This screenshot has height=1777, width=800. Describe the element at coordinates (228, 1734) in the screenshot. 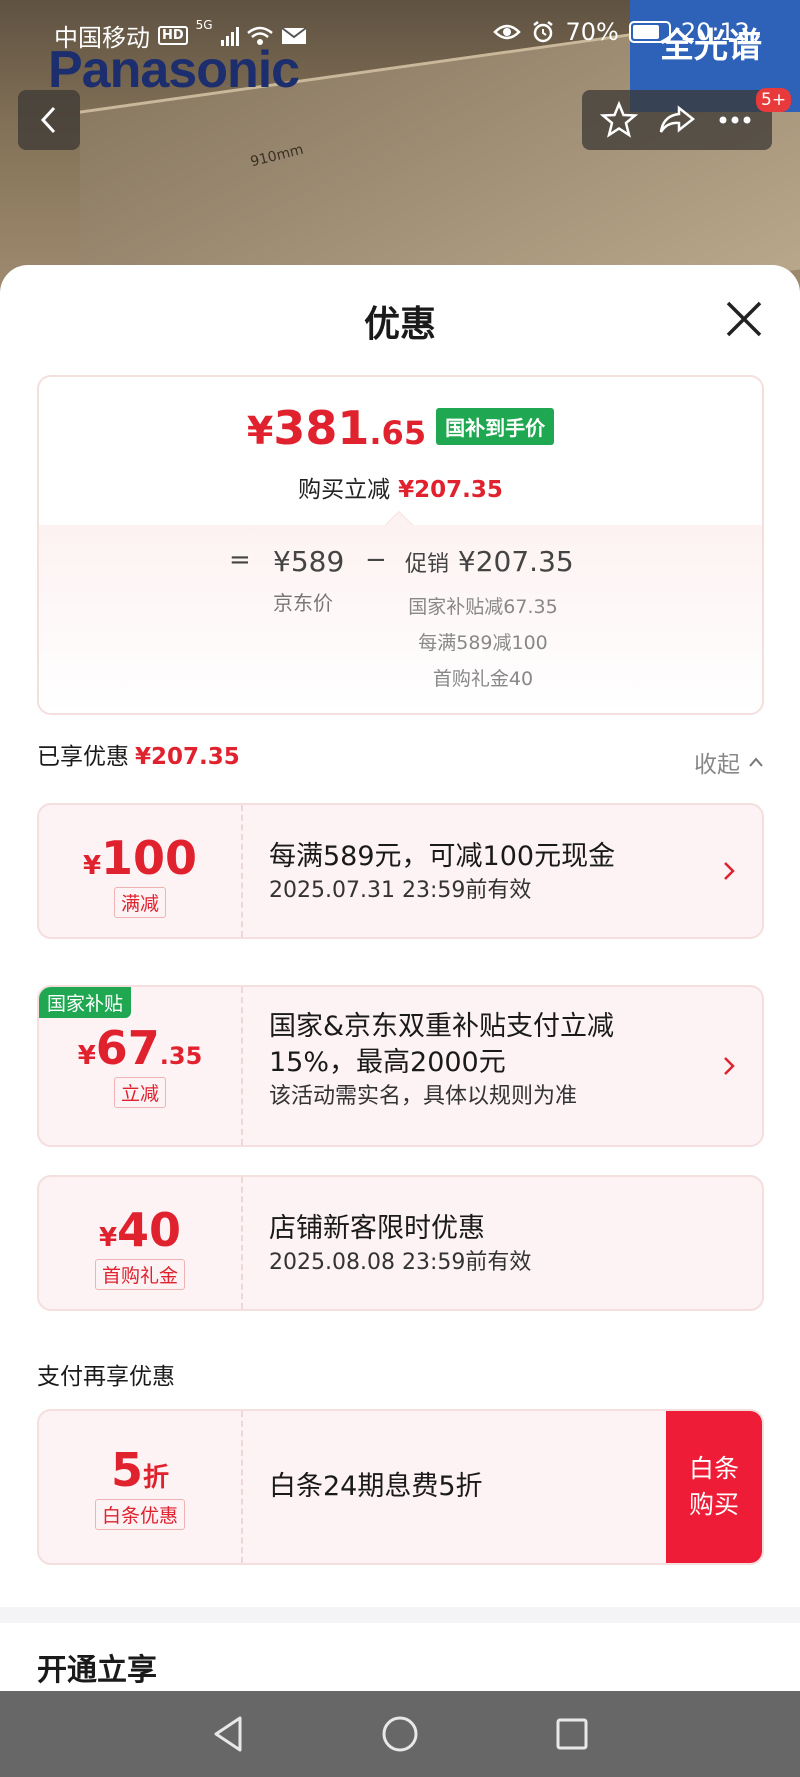

I see `nav-back-icon` at that location.